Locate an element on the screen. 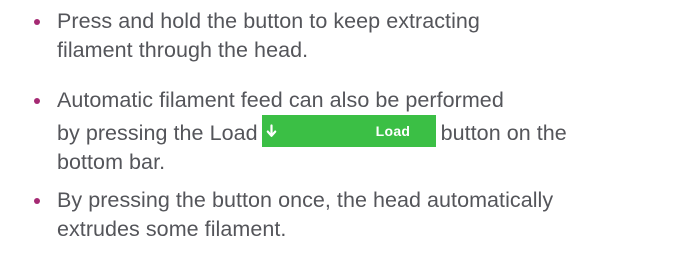 Image resolution: width=676 pixels, height=258 pixels. arrow-down-icon is located at coordinates (271, 130).